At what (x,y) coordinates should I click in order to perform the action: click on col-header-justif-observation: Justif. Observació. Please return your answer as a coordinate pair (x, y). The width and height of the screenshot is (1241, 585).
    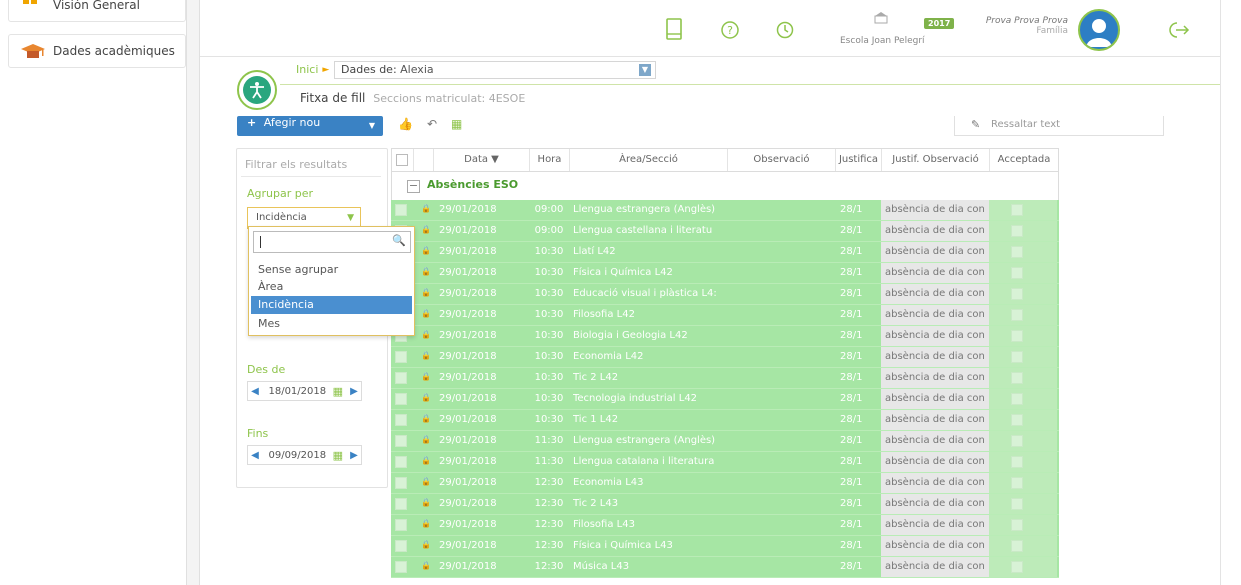
    Looking at the image, I should click on (936, 160).